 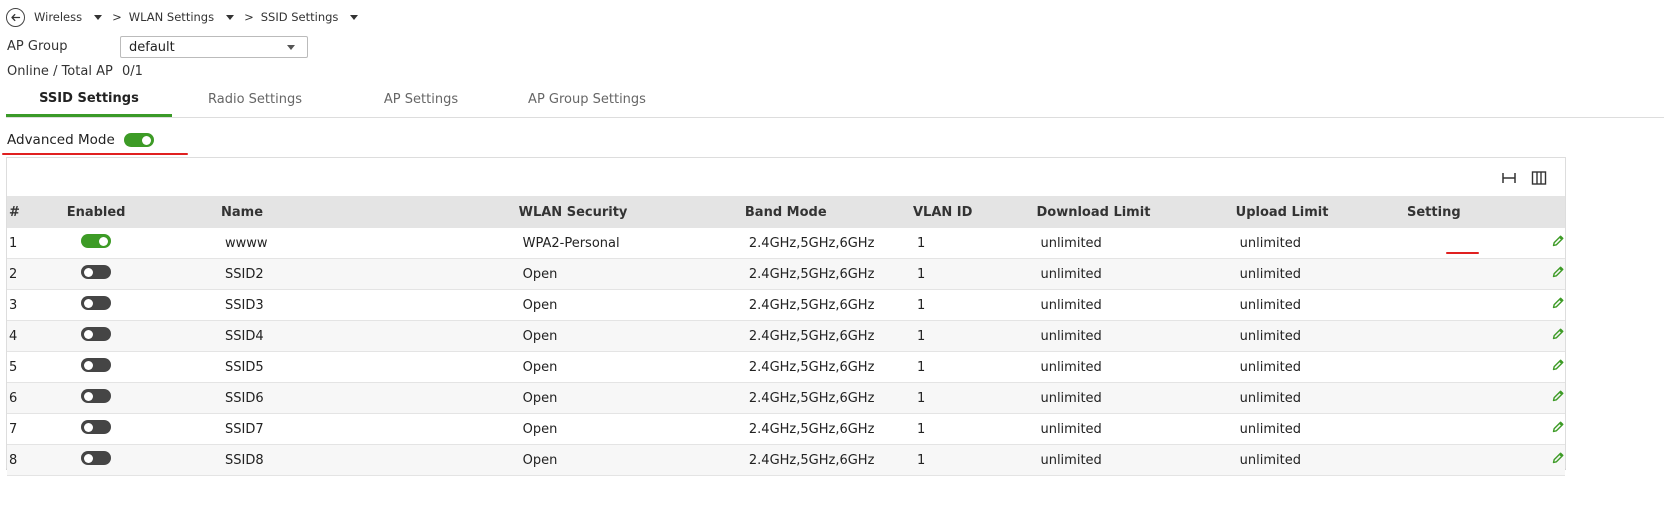 What do you see at coordinates (214, 47) in the screenshot?
I see `ap-group-select: default` at bounding box center [214, 47].